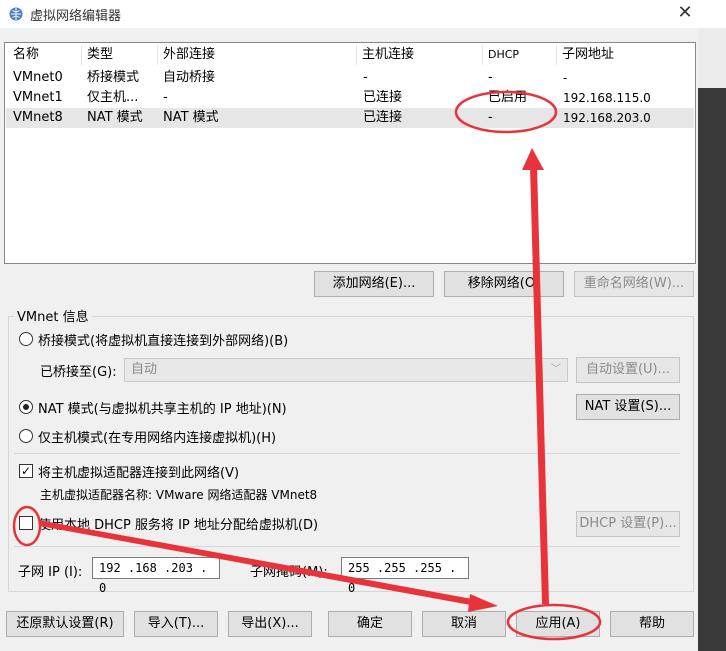  Describe the element at coordinates (100, 55) in the screenshot. I see `column-header-type: 类型` at that location.